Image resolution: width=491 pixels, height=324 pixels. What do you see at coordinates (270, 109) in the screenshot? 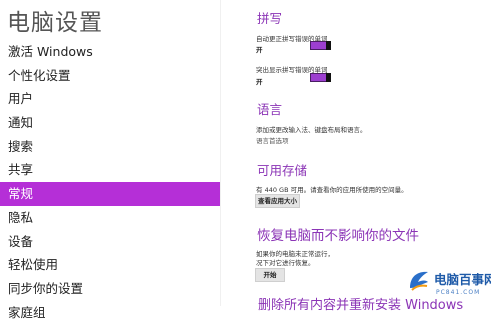
I see `language-heading: 语言` at bounding box center [270, 109].